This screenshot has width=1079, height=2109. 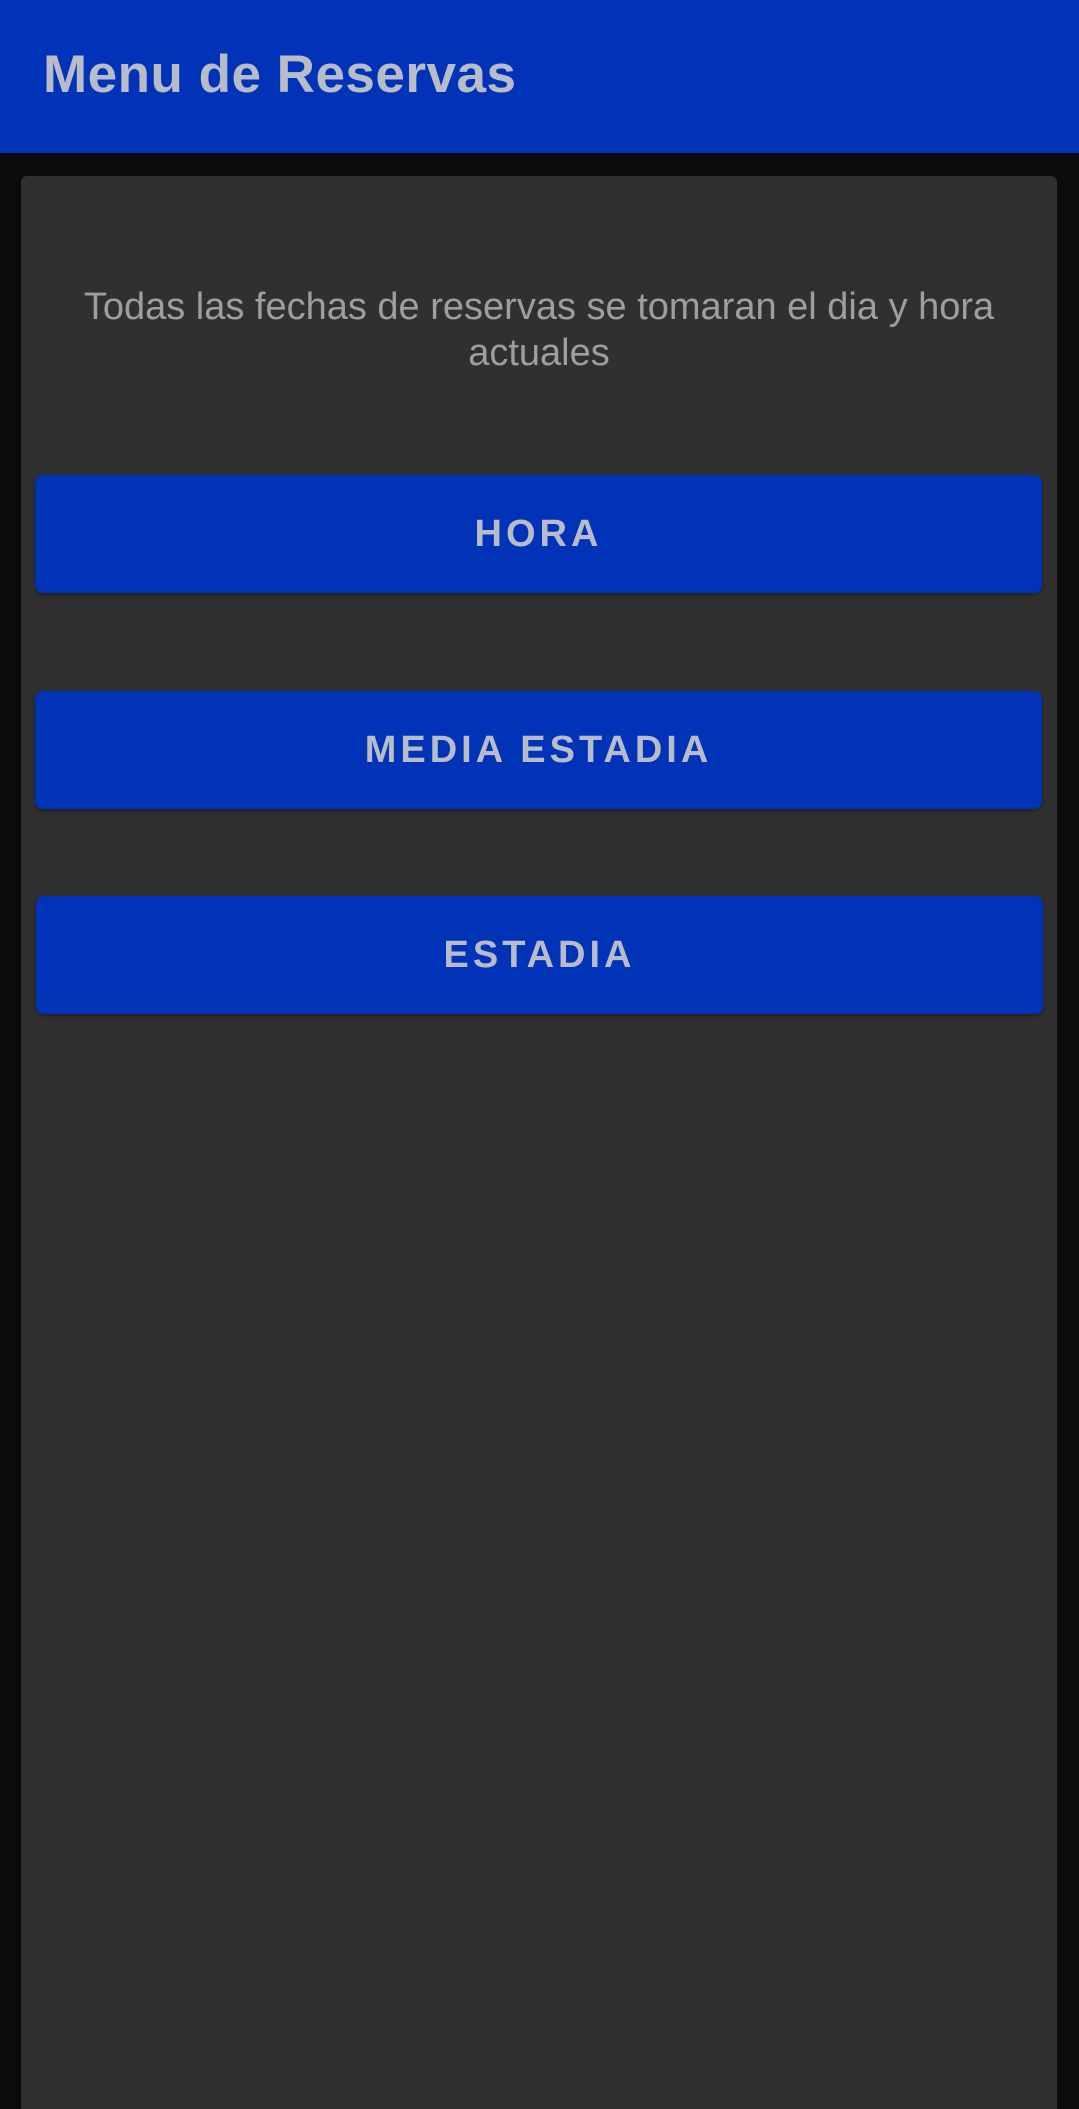 What do you see at coordinates (280, 74) in the screenshot?
I see `page-title: Menu de Reservas` at bounding box center [280, 74].